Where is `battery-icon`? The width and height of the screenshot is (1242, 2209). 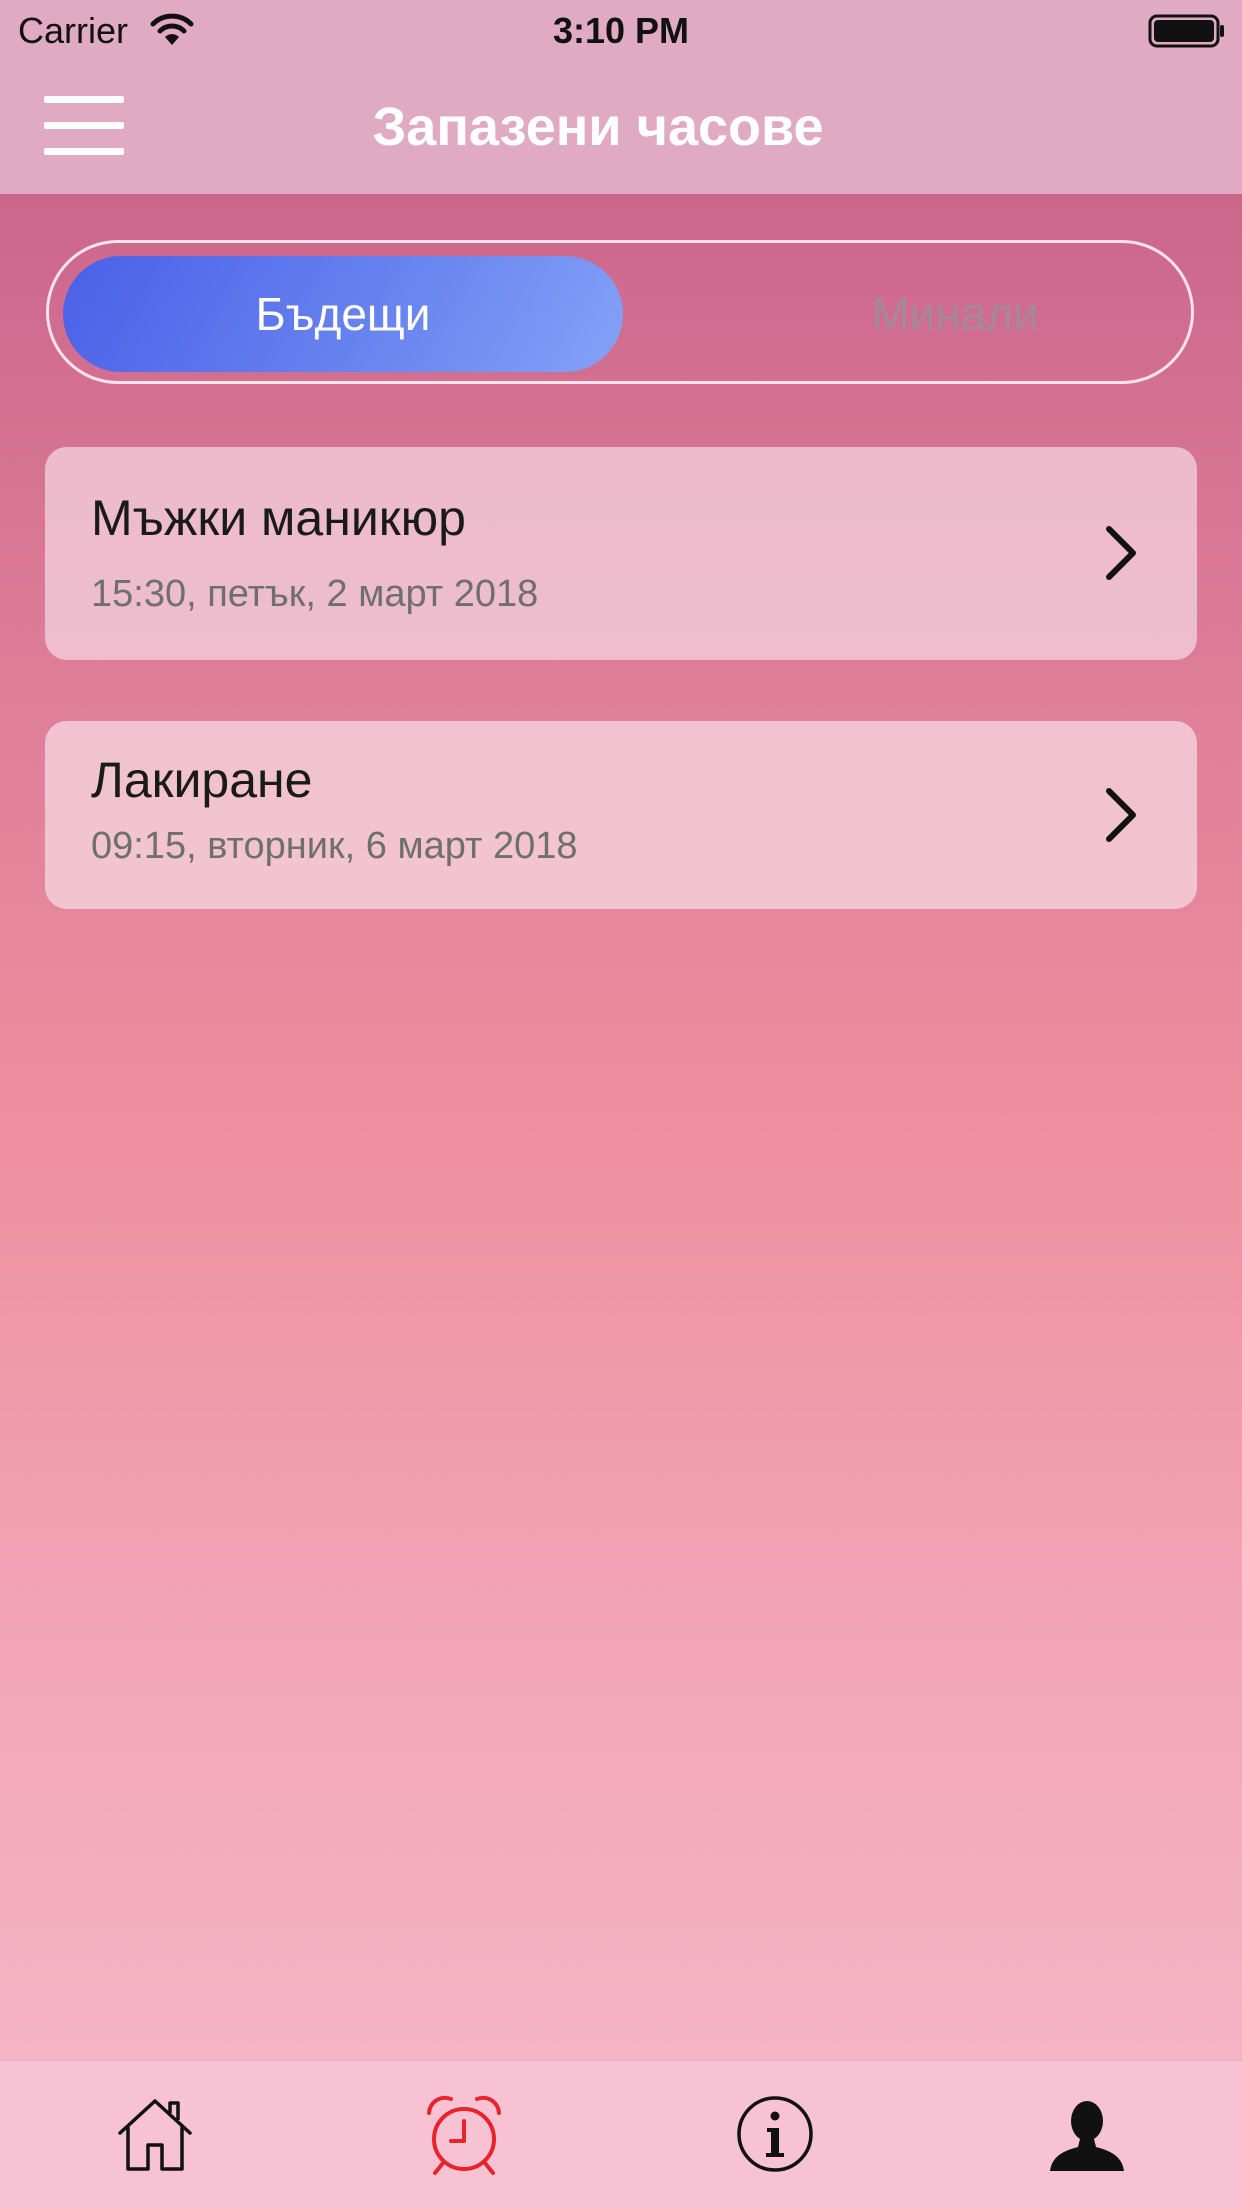
battery-icon is located at coordinates (1186, 31).